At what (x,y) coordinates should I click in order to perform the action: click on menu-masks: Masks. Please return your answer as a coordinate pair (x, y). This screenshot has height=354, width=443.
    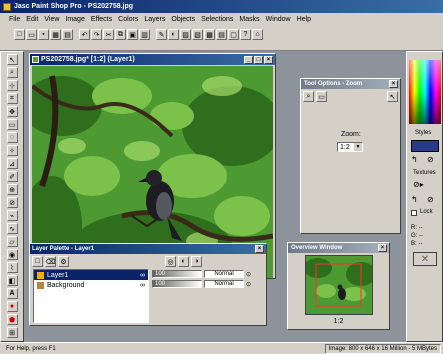
    Looking at the image, I should click on (249, 19).